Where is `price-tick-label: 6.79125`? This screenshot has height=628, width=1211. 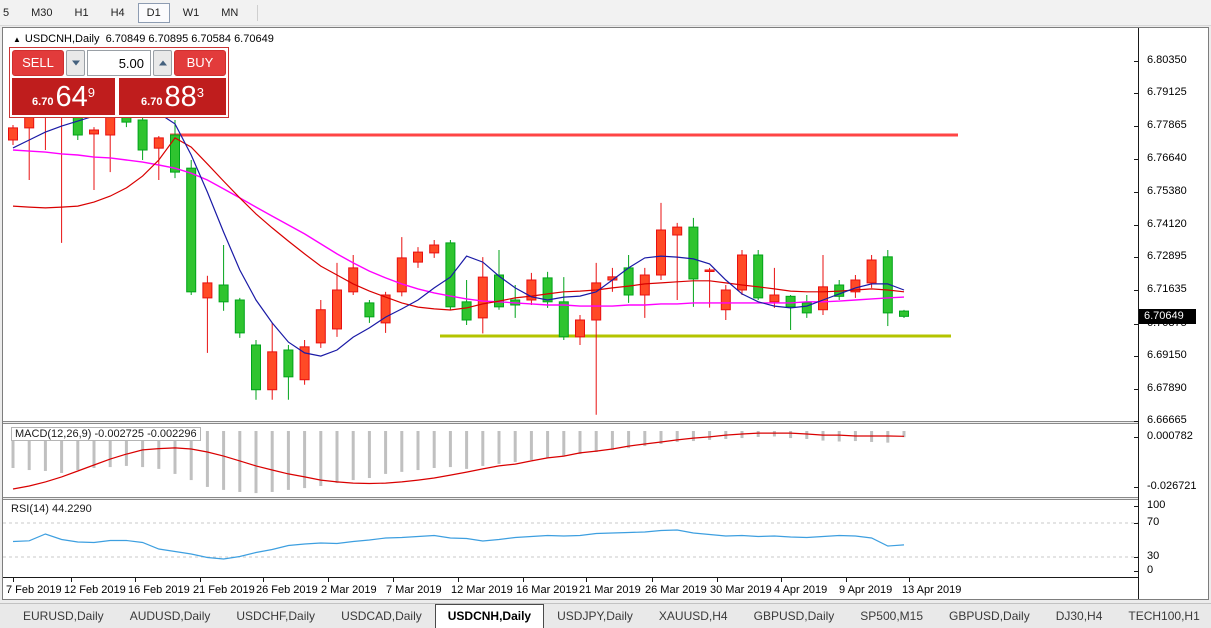 price-tick-label: 6.79125 is located at coordinates (1167, 92).